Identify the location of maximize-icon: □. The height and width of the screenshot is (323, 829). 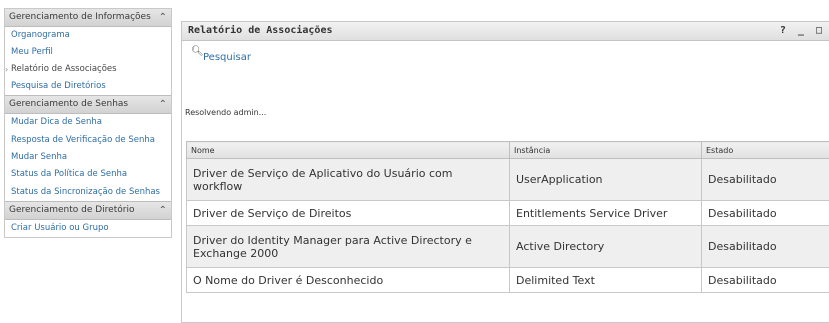
(819, 30).